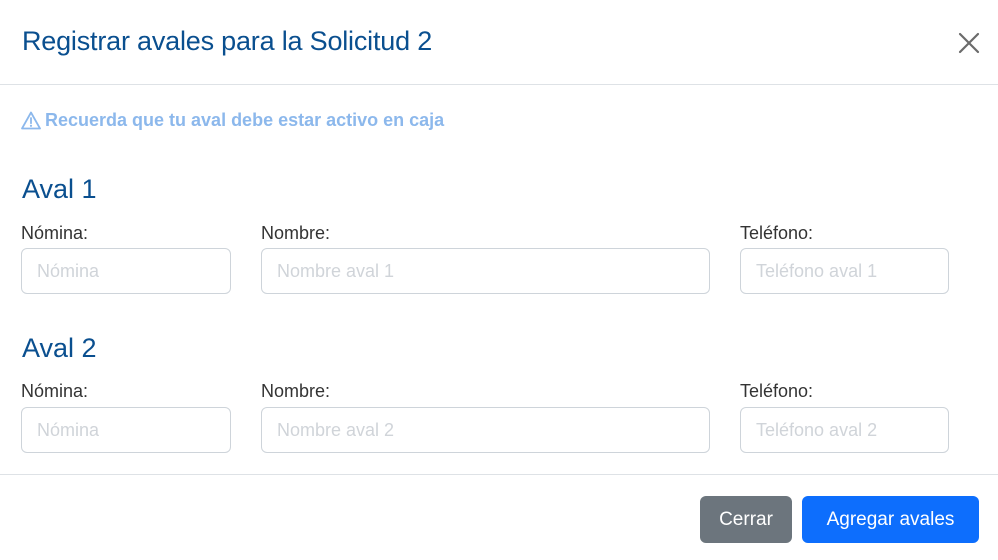 This screenshot has height=560, width=998. I want to click on add-avales-button: Agregar avales, so click(890, 519).